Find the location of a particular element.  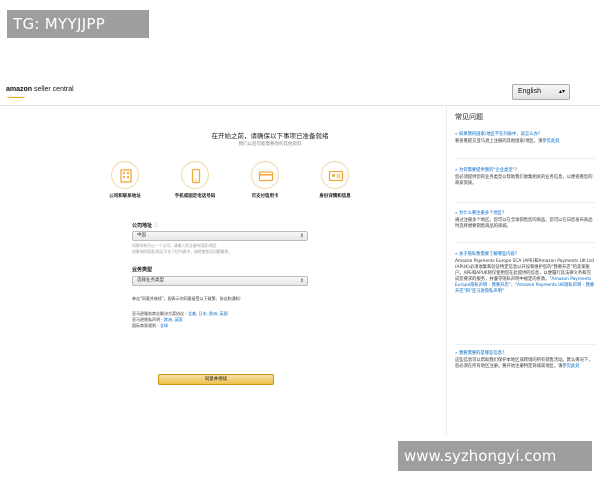

country-hint-2: 如果你的国家/地区不在下拉列表中，请检查常见问题解答。 is located at coordinates (182, 251).